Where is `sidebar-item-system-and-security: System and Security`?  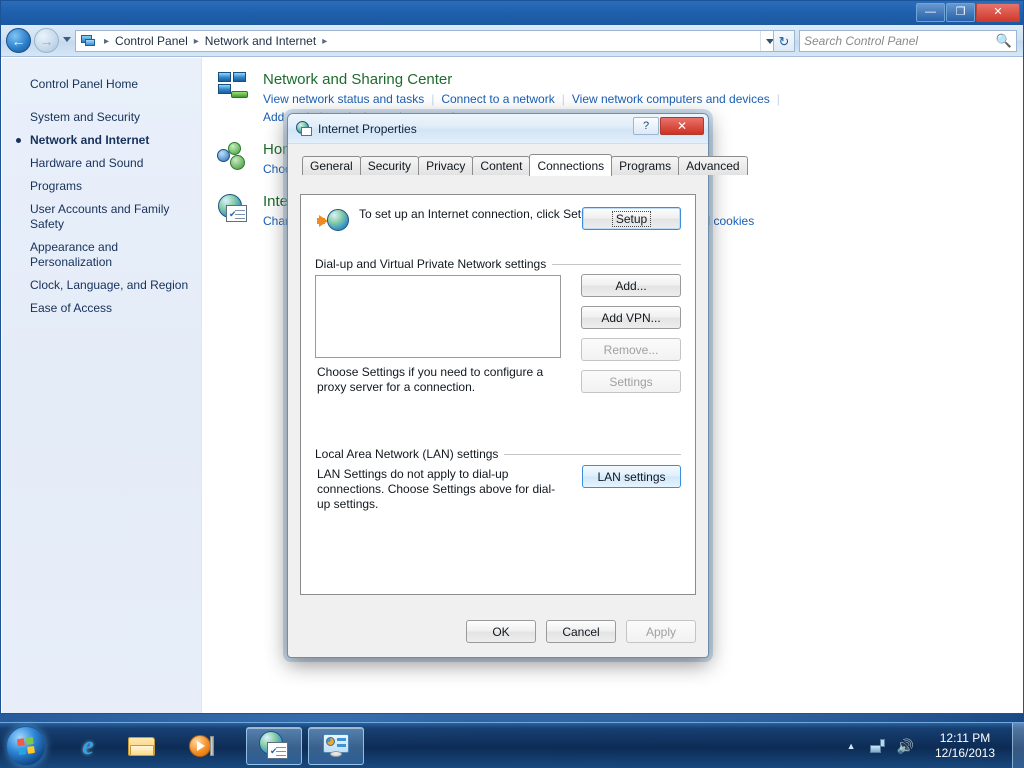
sidebar-item-system-and-security: System and Security is located at coordinates (101, 117).